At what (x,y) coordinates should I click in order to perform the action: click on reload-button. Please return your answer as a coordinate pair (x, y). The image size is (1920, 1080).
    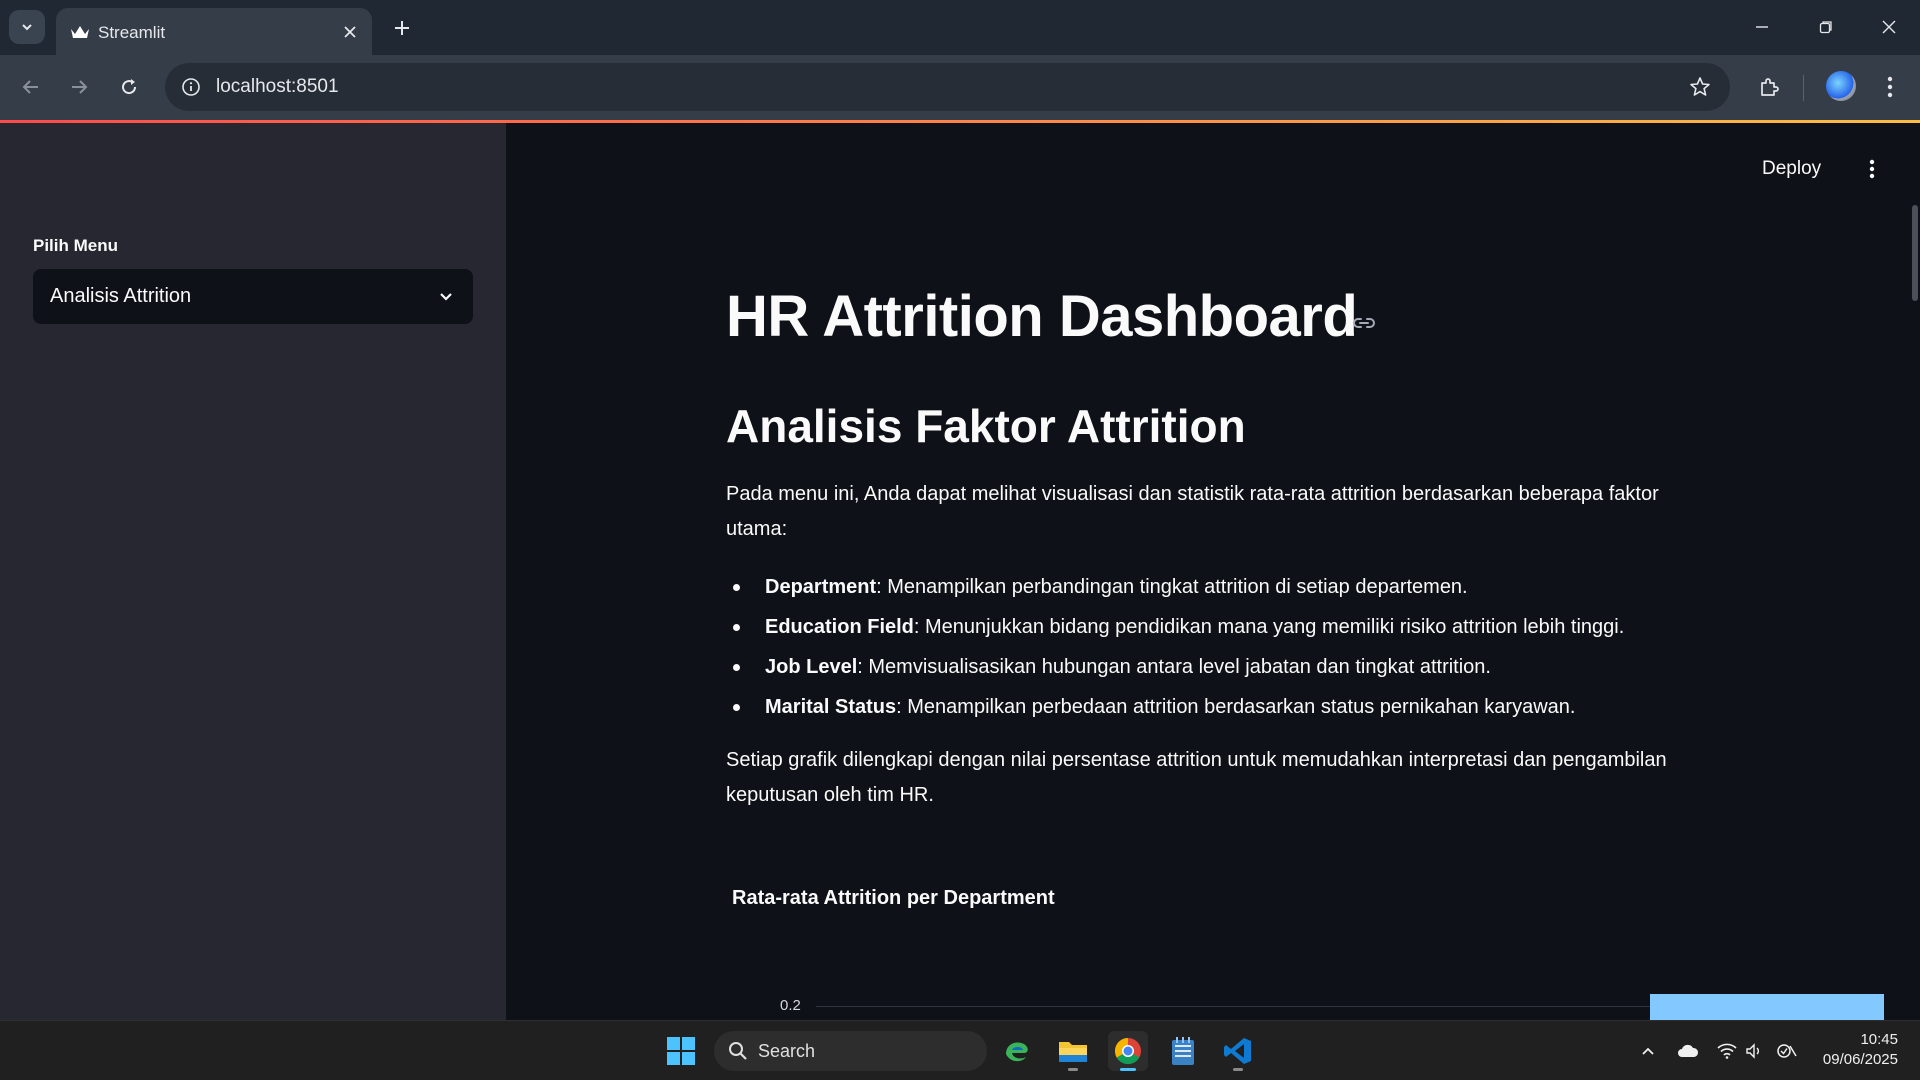
    Looking at the image, I should click on (129, 87).